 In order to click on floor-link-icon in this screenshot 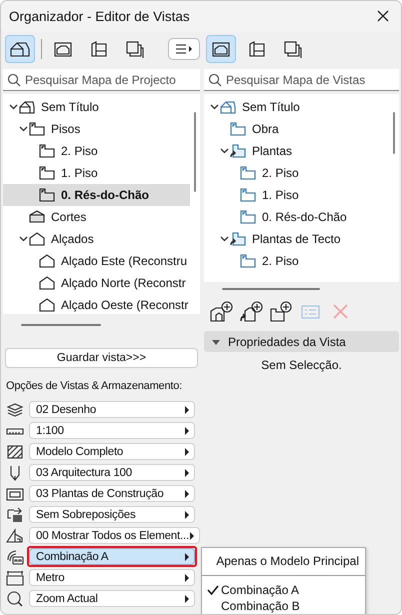, I will do `click(238, 151)`.